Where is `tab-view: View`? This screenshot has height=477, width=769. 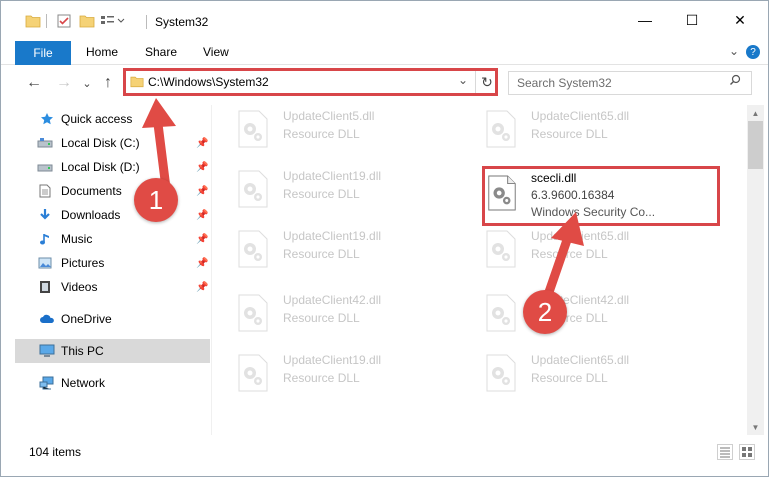 tab-view: View is located at coordinates (216, 52).